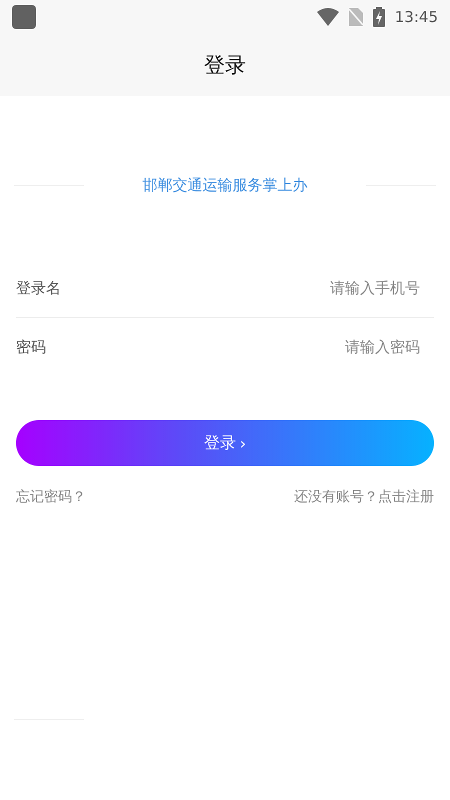 This screenshot has height=800, width=450. I want to click on login-button: 登录 ›, so click(225, 443).